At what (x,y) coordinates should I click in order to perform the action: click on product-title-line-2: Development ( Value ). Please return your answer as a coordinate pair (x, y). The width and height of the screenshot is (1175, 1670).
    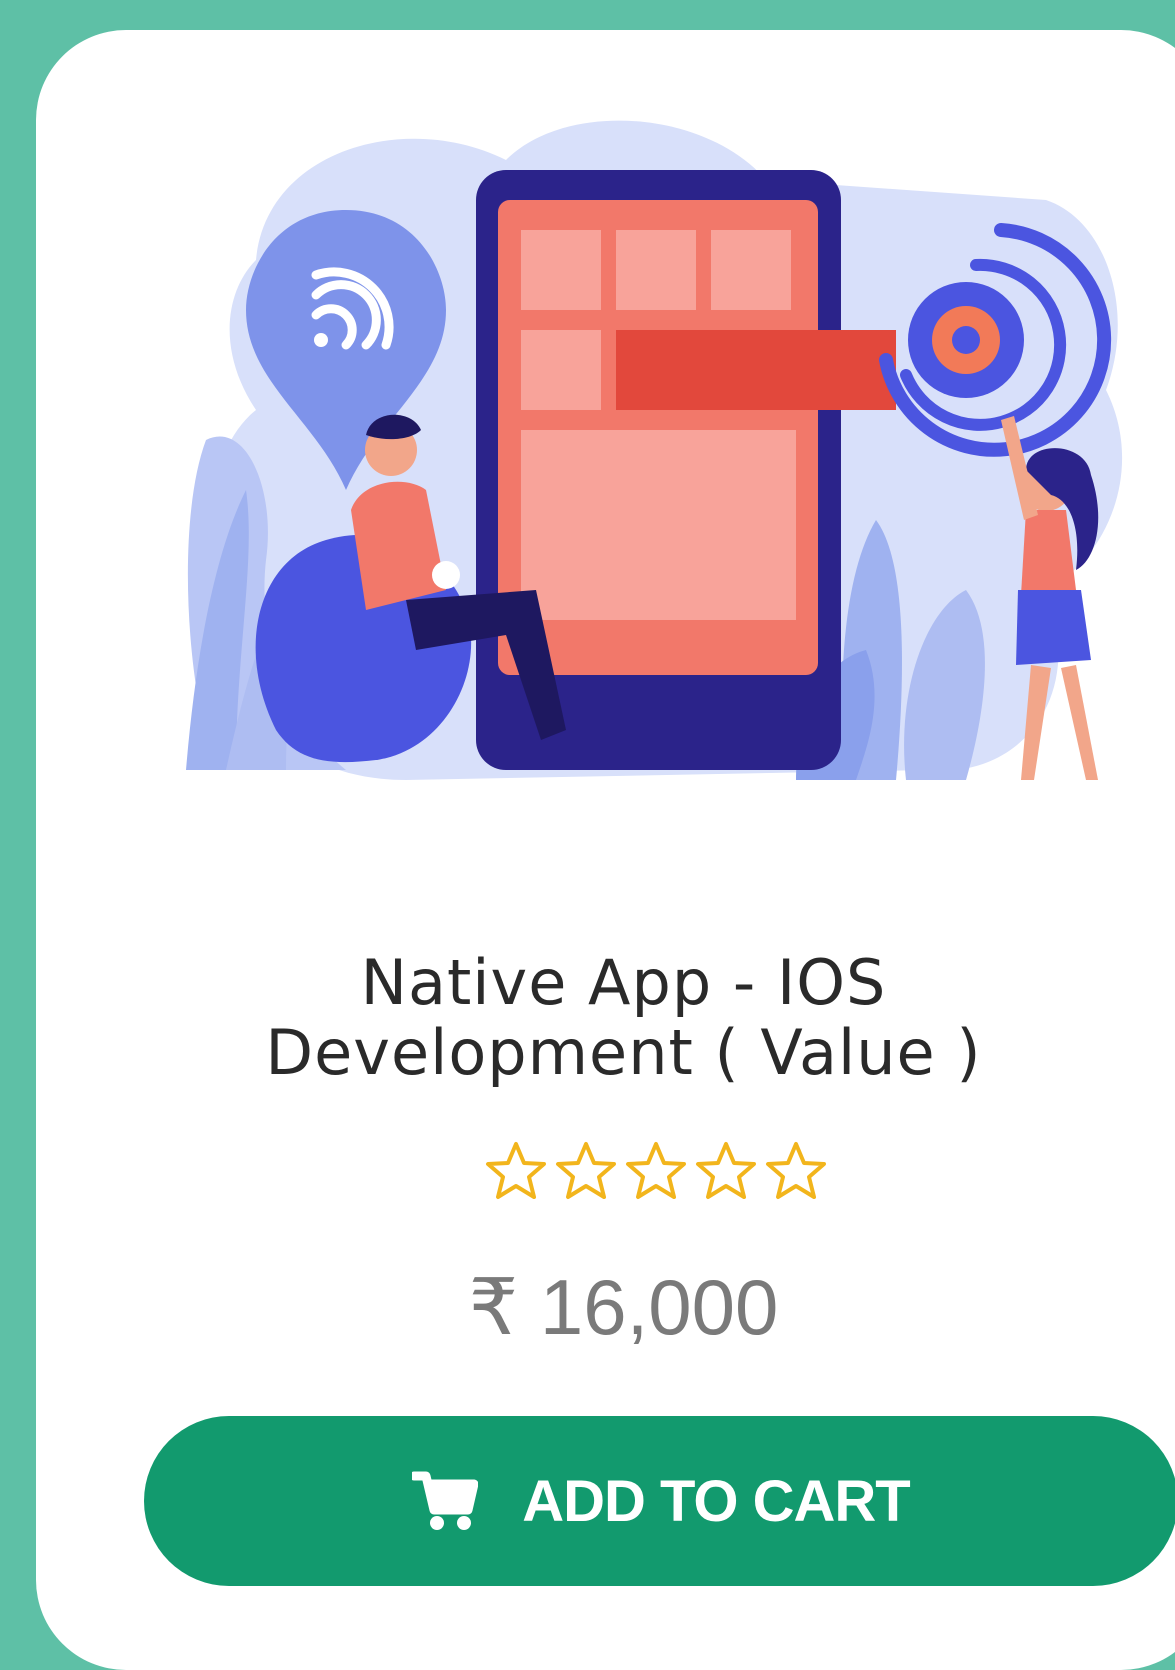
    Looking at the image, I should click on (623, 1052).